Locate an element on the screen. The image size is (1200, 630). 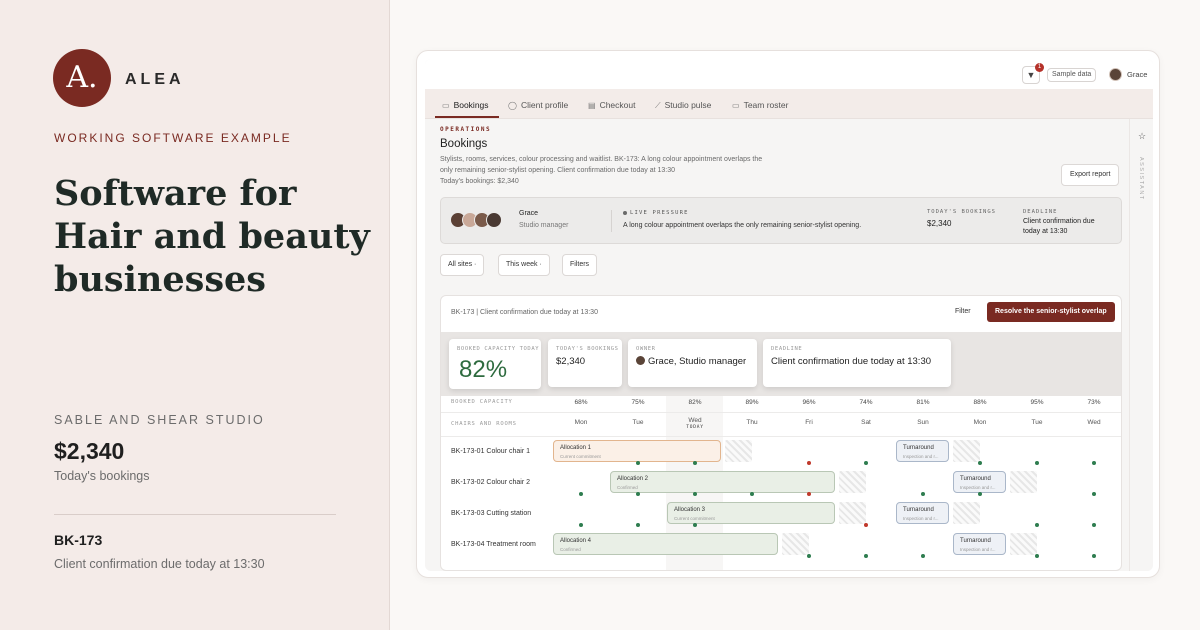
capacity-value: 89% is located at coordinates (752, 402).